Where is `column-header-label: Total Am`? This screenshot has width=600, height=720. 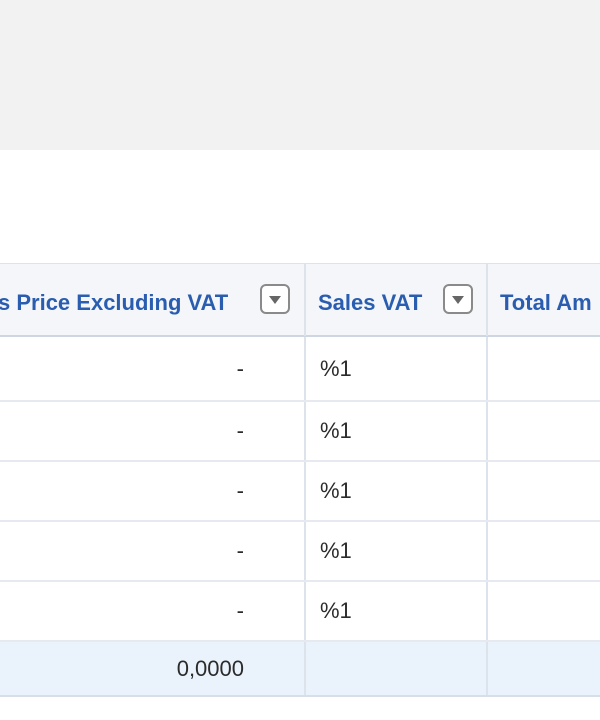
column-header-label: Total Am is located at coordinates (546, 302).